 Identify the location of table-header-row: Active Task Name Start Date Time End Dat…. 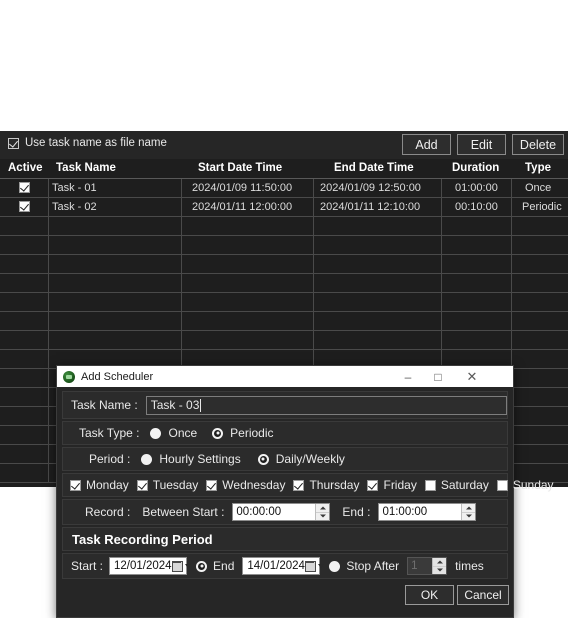
(284, 169).